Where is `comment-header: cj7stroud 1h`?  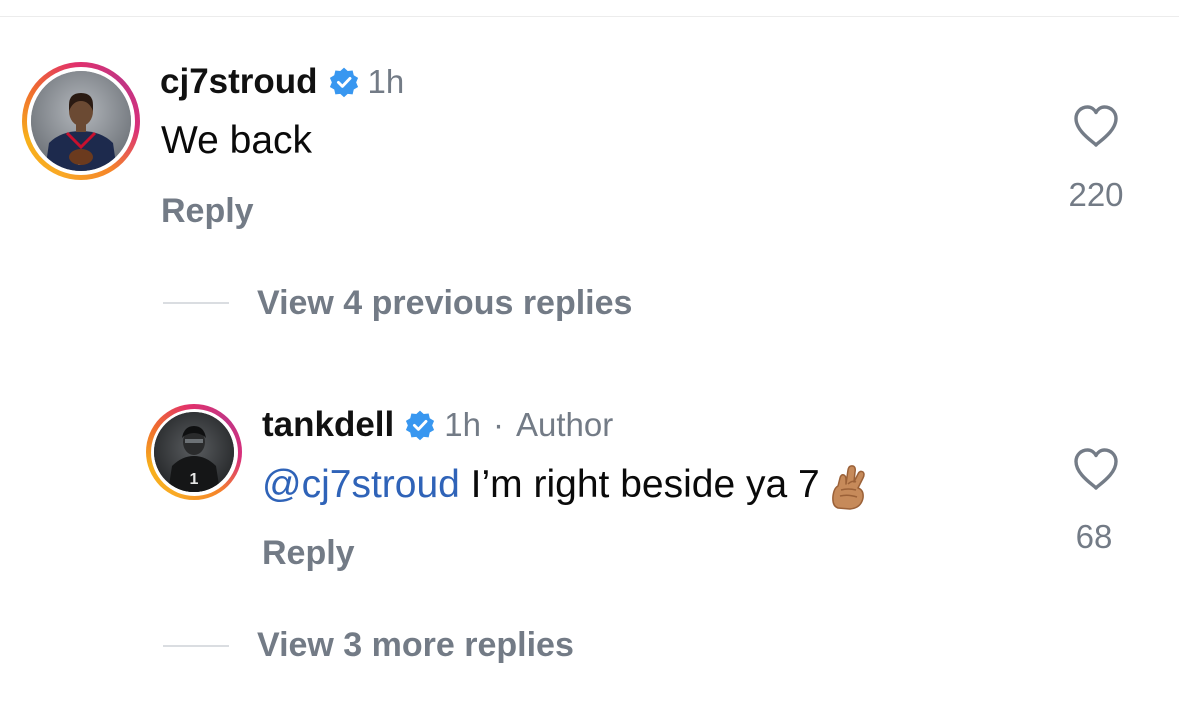
comment-header: cj7stroud 1h is located at coordinates (282, 82).